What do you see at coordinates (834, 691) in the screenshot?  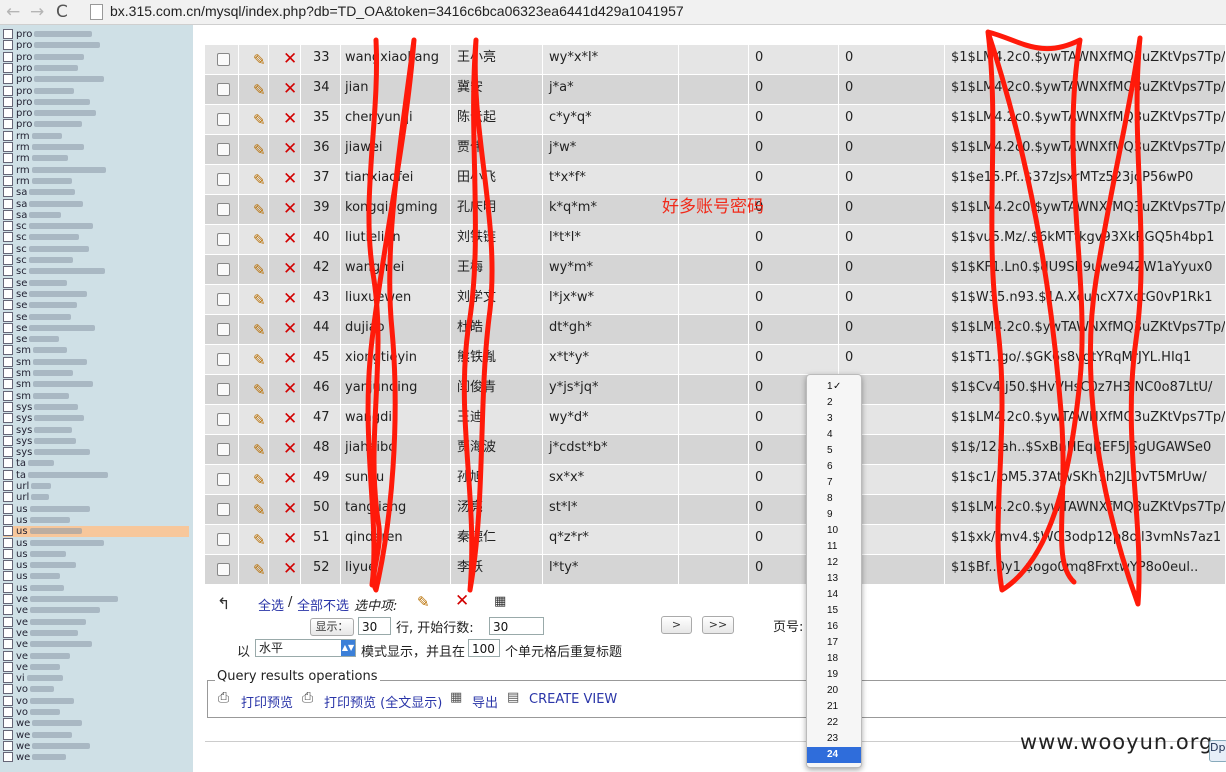 I see `page-option: 20` at bounding box center [834, 691].